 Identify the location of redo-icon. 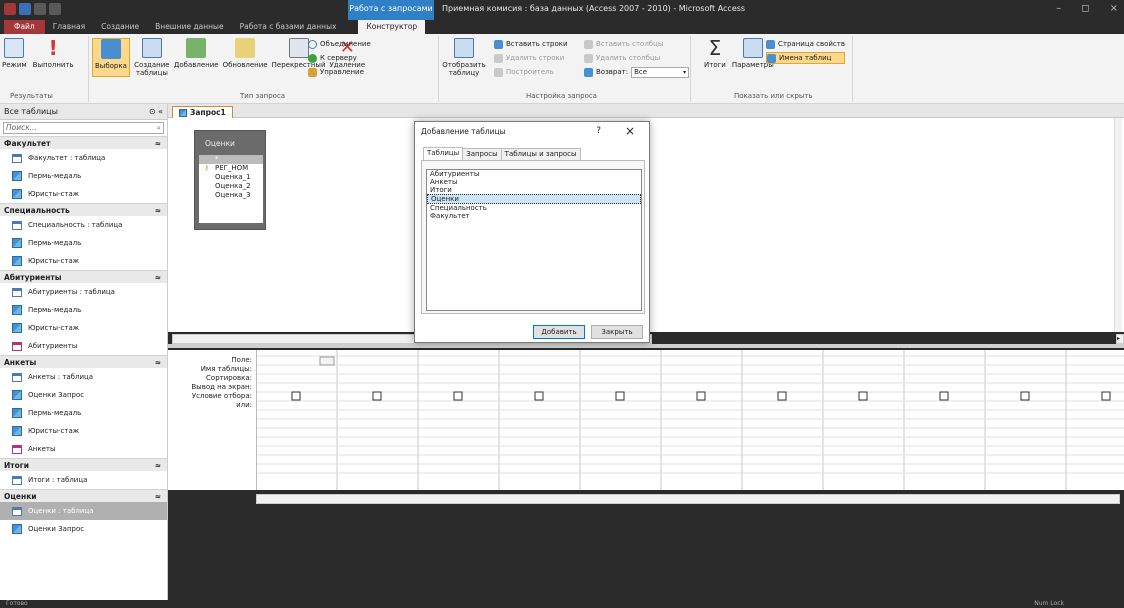
(55, 9).